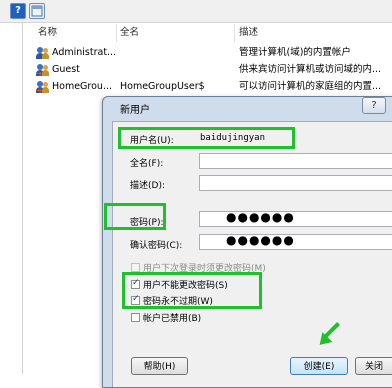 Image resolution: width=392 pixels, height=388 pixels. I want to click on close-button: 关闭, so click(373, 366).